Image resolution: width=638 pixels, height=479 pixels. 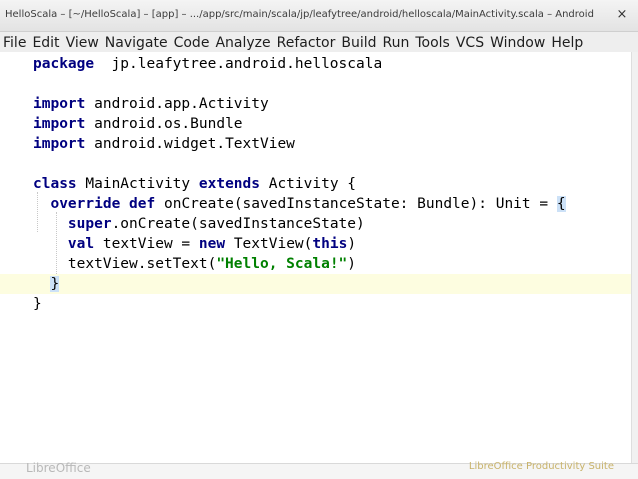 I want to click on menu-view: View, so click(x=82, y=44).